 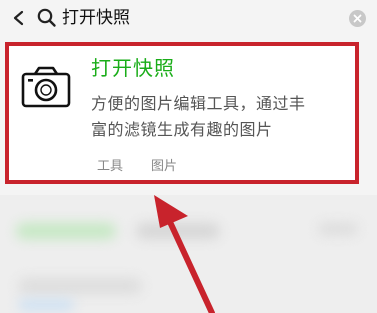 What do you see at coordinates (164, 166) in the screenshot?
I see `tag-images: 图片` at bounding box center [164, 166].